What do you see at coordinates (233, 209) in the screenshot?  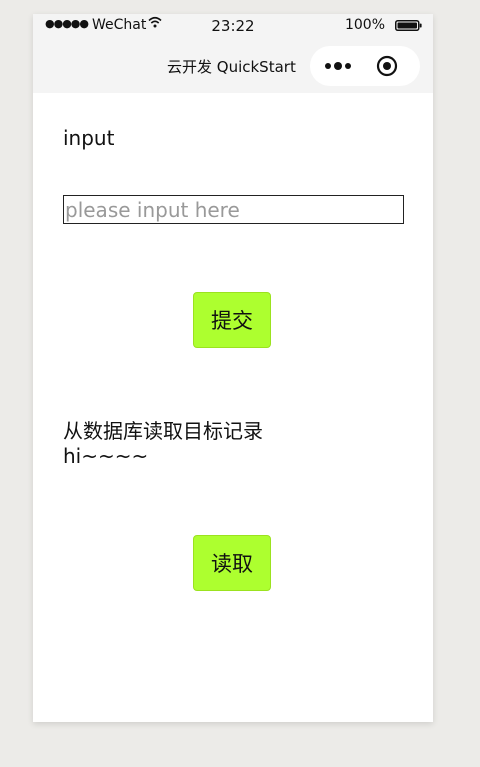 I see `text-input` at bounding box center [233, 209].